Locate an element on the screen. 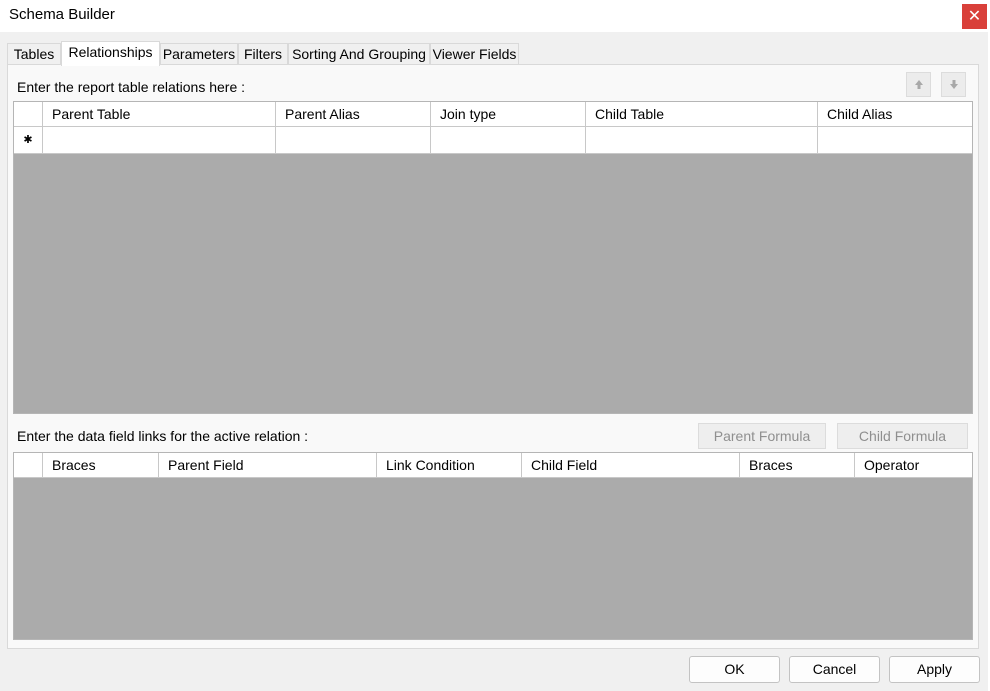 The height and width of the screenshot is (691, 990). row-header-corner is located at coordinates (28, 114).